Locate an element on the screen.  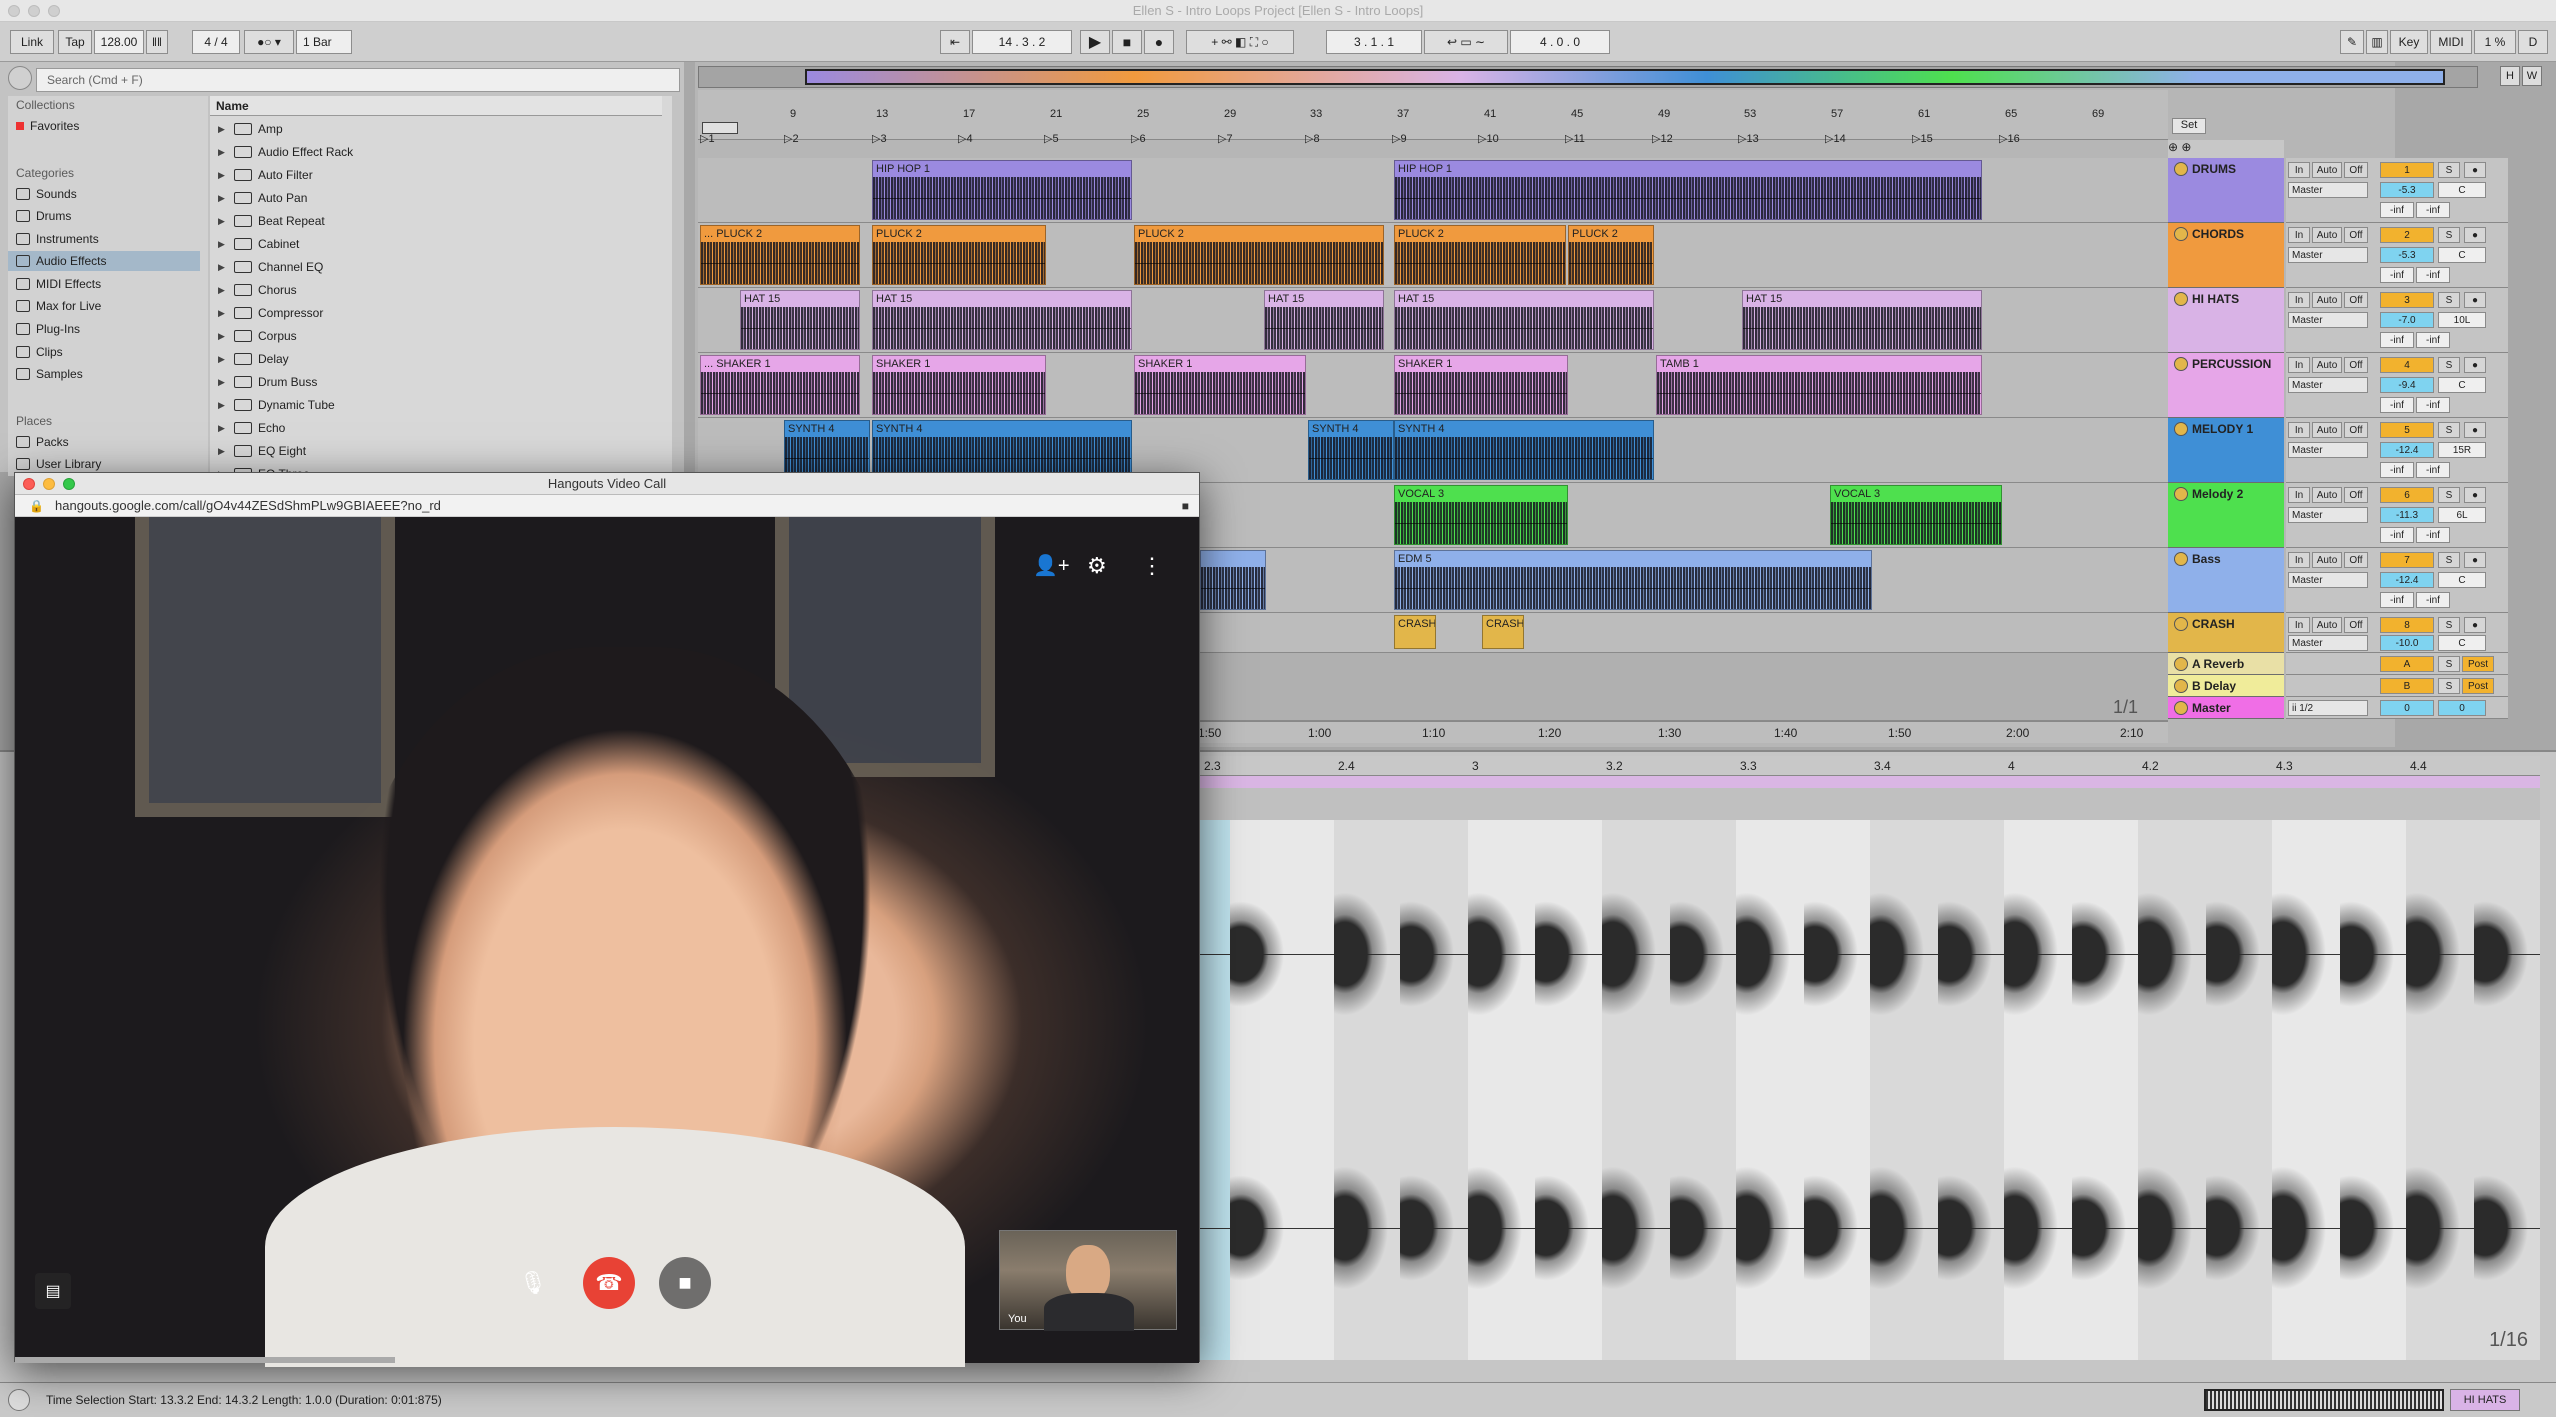
list-item: ▶ Auto Pan is located at coordinates (438, 198).